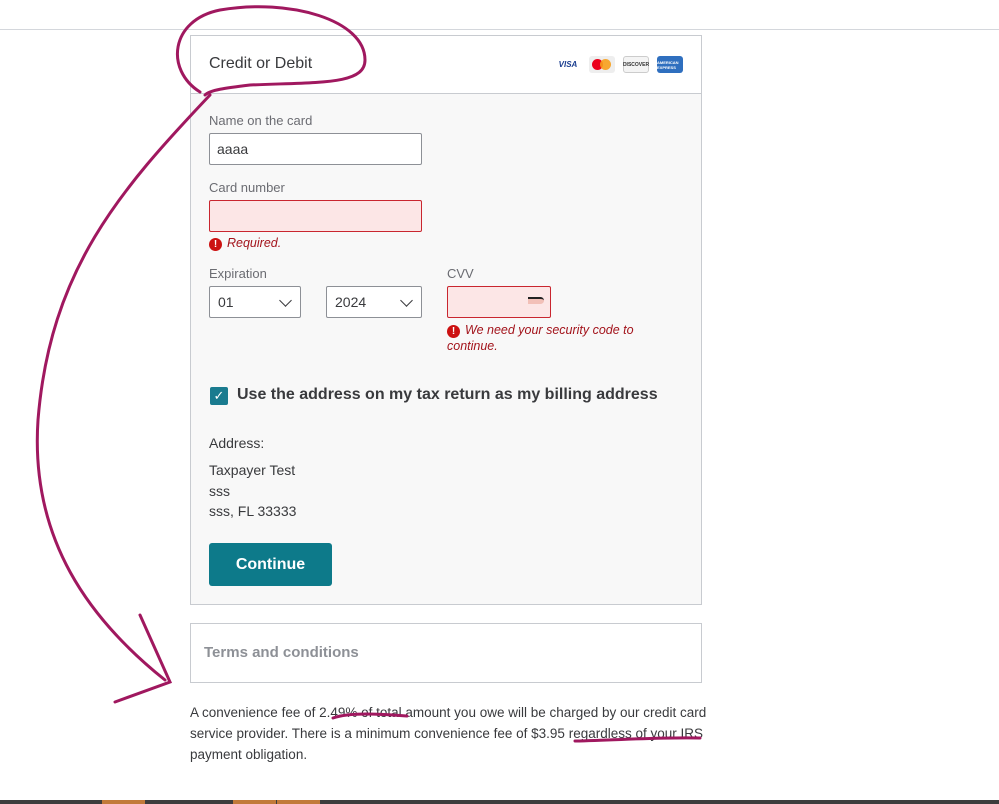  Describe the element at coordinates (237, 443) in the screenshot. I see `address-label: Address:` at that location.